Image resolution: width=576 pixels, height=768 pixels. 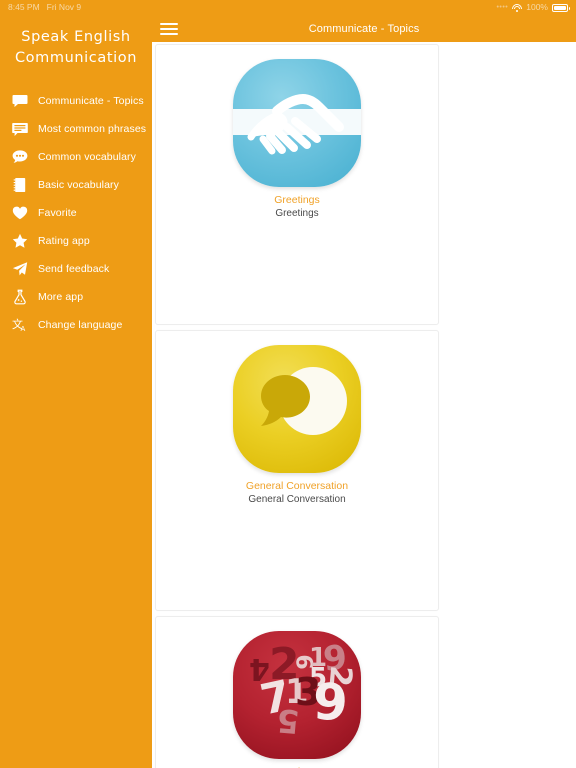 I want to click on sidebar-item-basic-vocabulary: Basic vocabulary, so click(x=76, y=185).